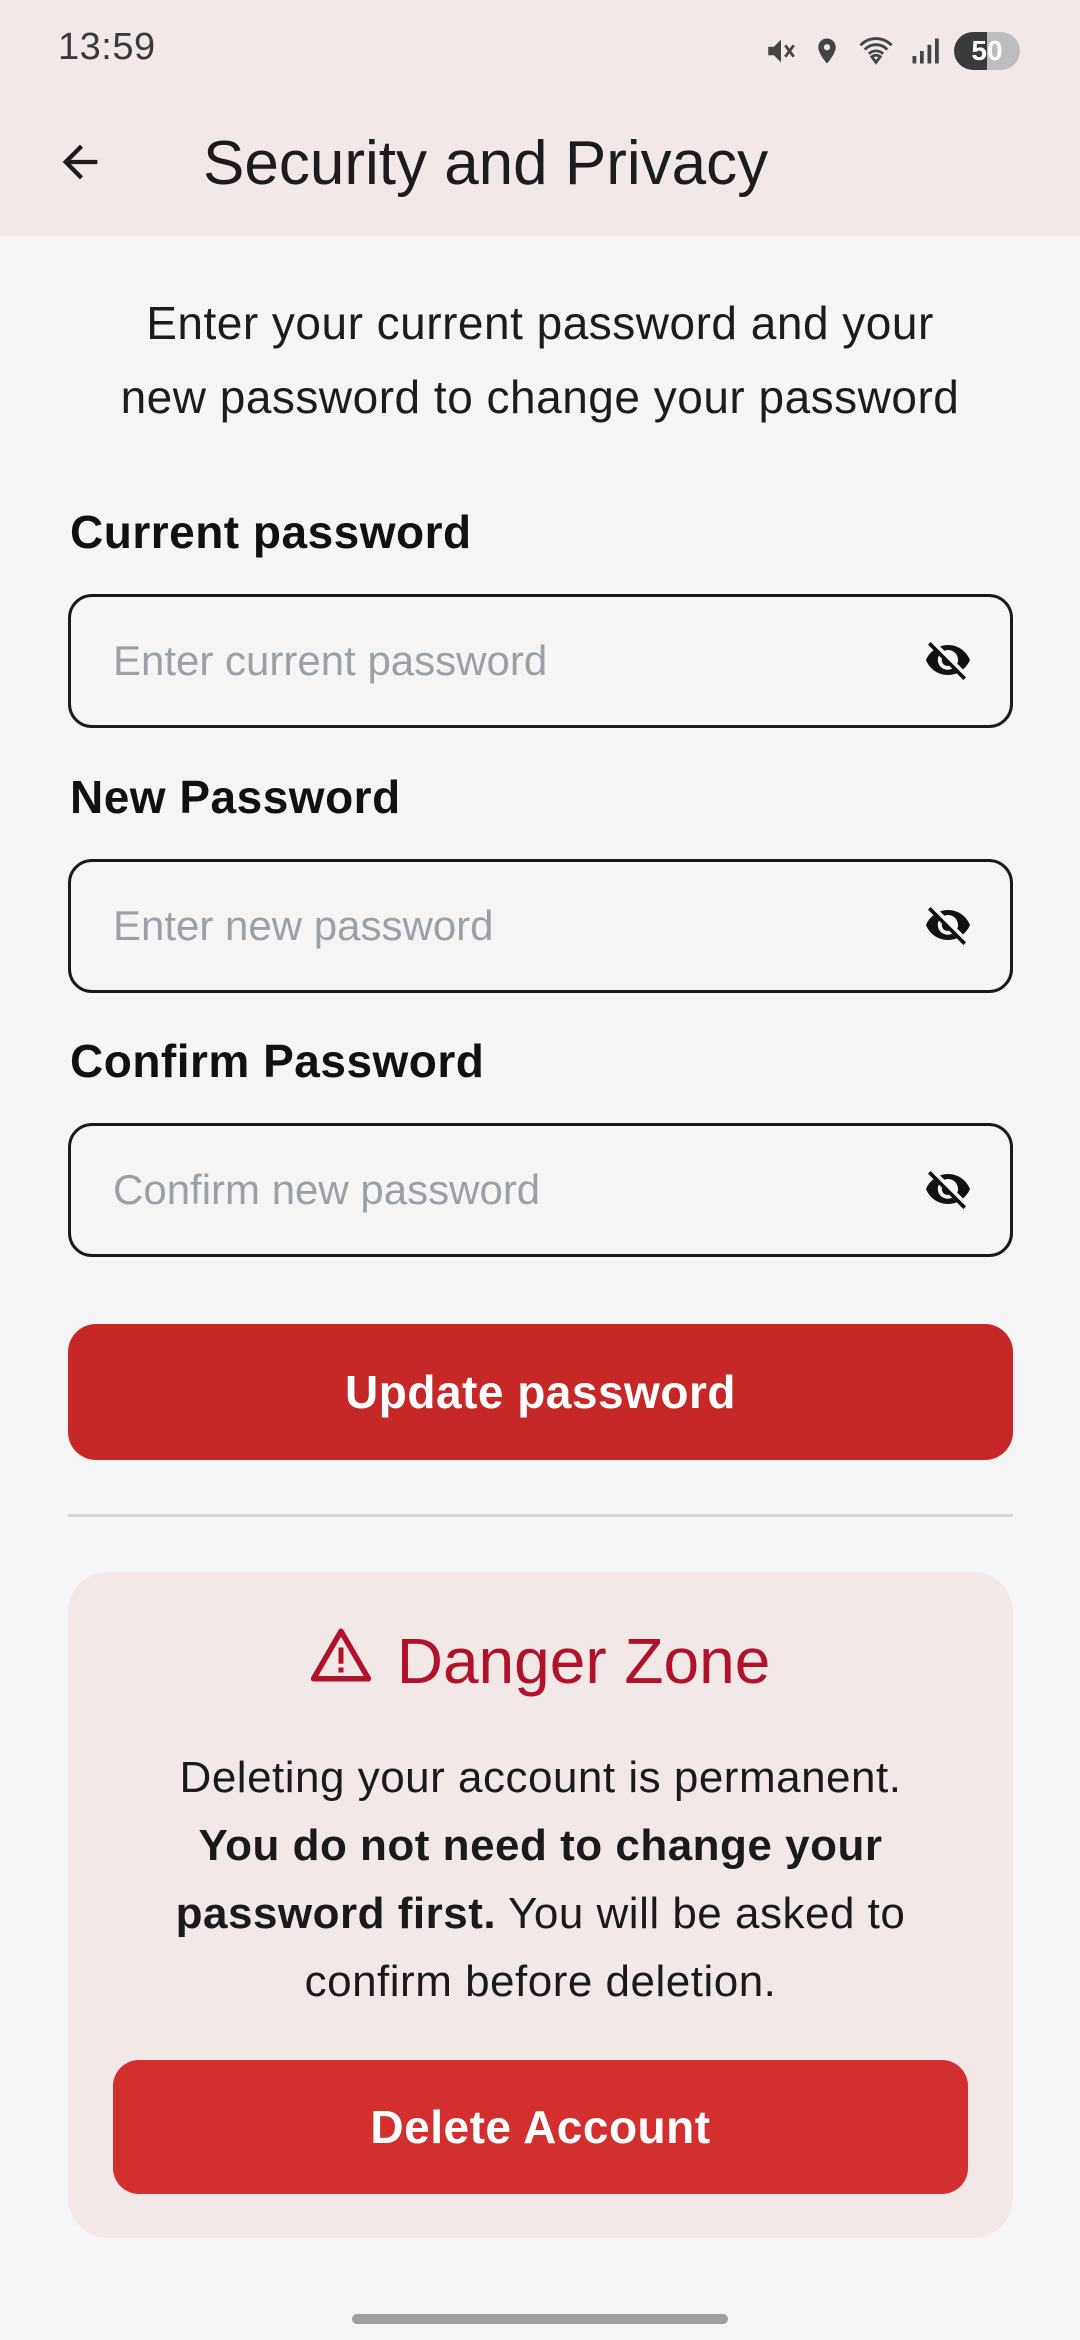 The width and height of the screenshot is (1080, 2340). What do you see at coordinates (827, 51) in the screenshot?
I see `location-icon` at bounding box center [827, 51].